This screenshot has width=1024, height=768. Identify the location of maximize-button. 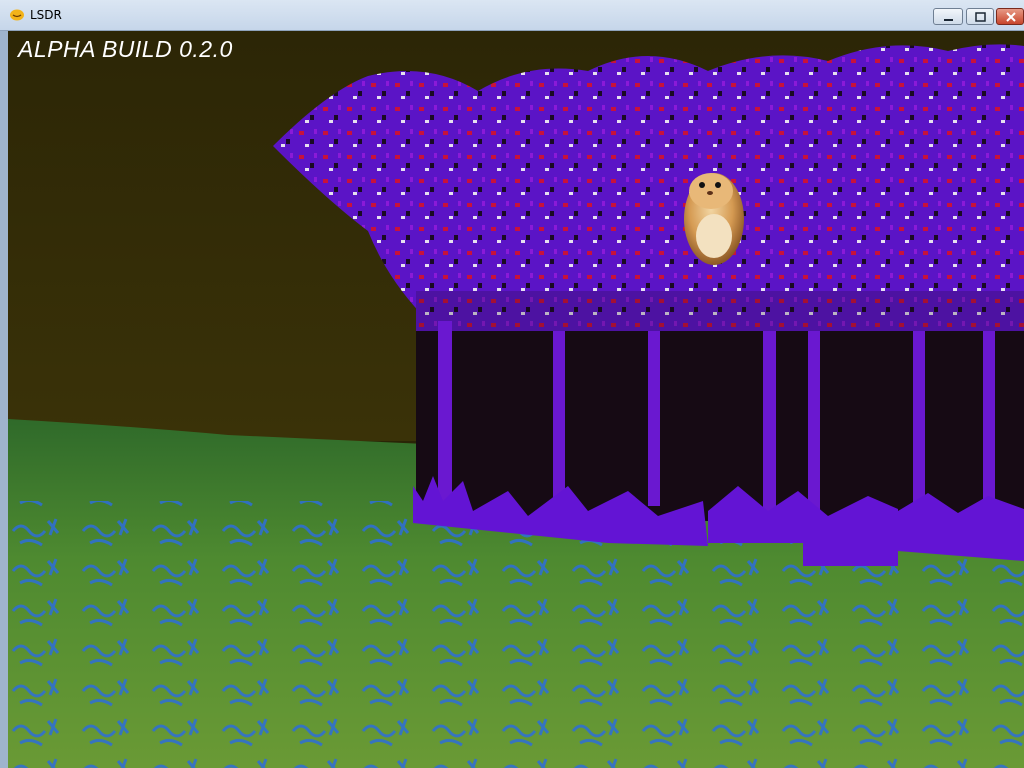
(980, 16).